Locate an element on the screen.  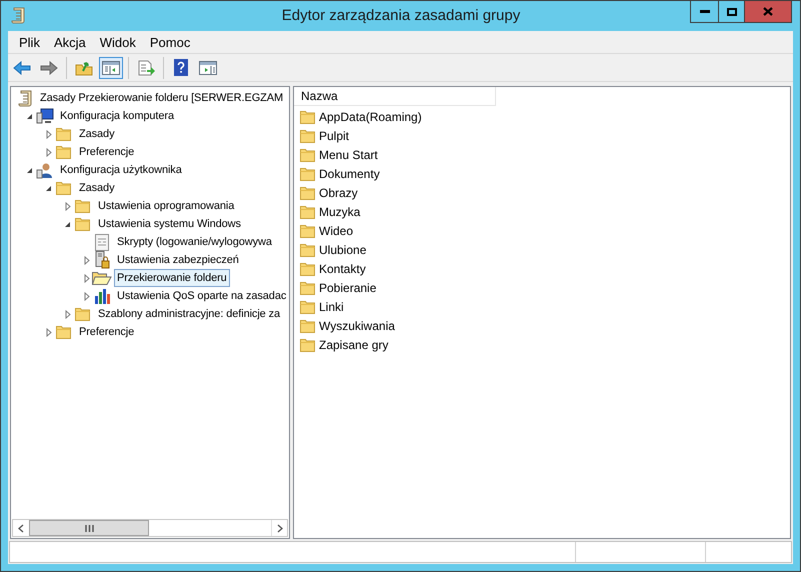
menu-item: Widok is located at coordinates (117, 42).